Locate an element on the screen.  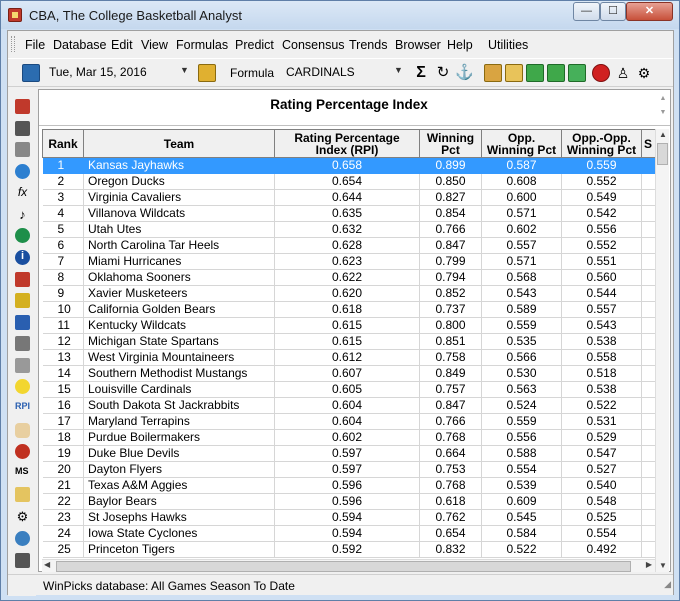
maximize-button: ☐ is located at coordinates (613, 11).